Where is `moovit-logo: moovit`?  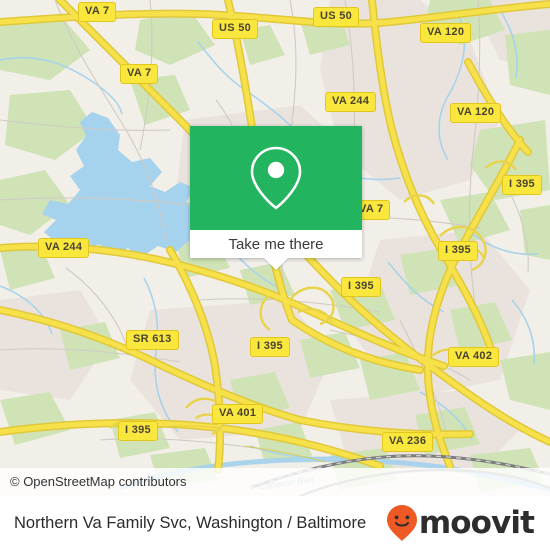 moovit-logo: moovit is located at coordinates (460, 523).